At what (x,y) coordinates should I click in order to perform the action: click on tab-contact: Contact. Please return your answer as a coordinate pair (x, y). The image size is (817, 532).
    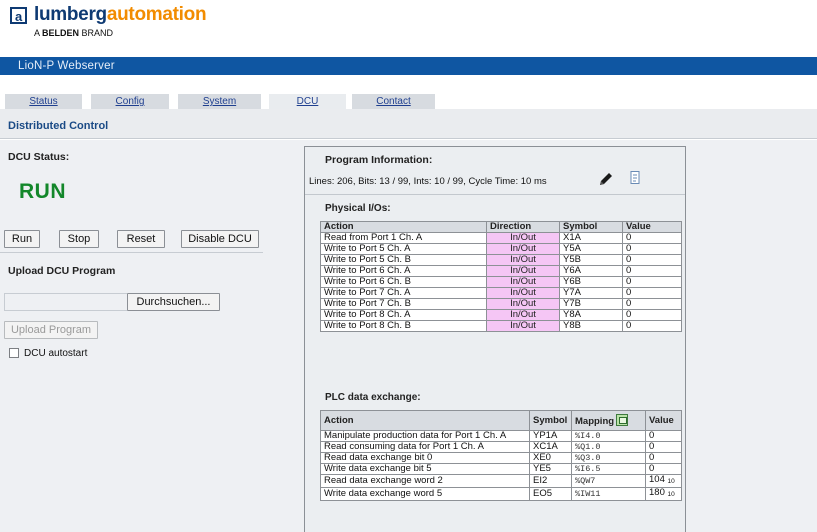
    Looking at the image, I should click on (393, 101).